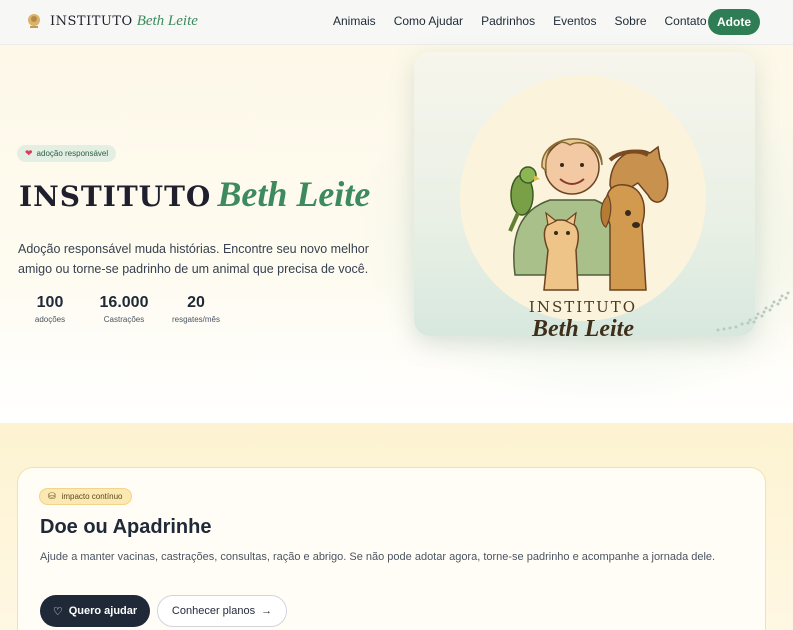 The width and height of the screenshot is (793, 630). I want to click on stat-label: resgates/mês, so click(196, 319).